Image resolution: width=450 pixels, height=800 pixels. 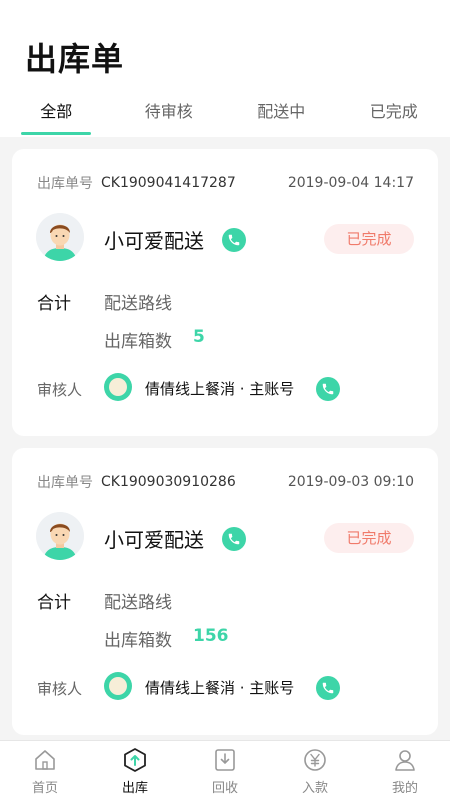 What do you see at coordinates (225, 760) in the screenshot?
I see `recycle-icon` at bounding box center [225, 760].